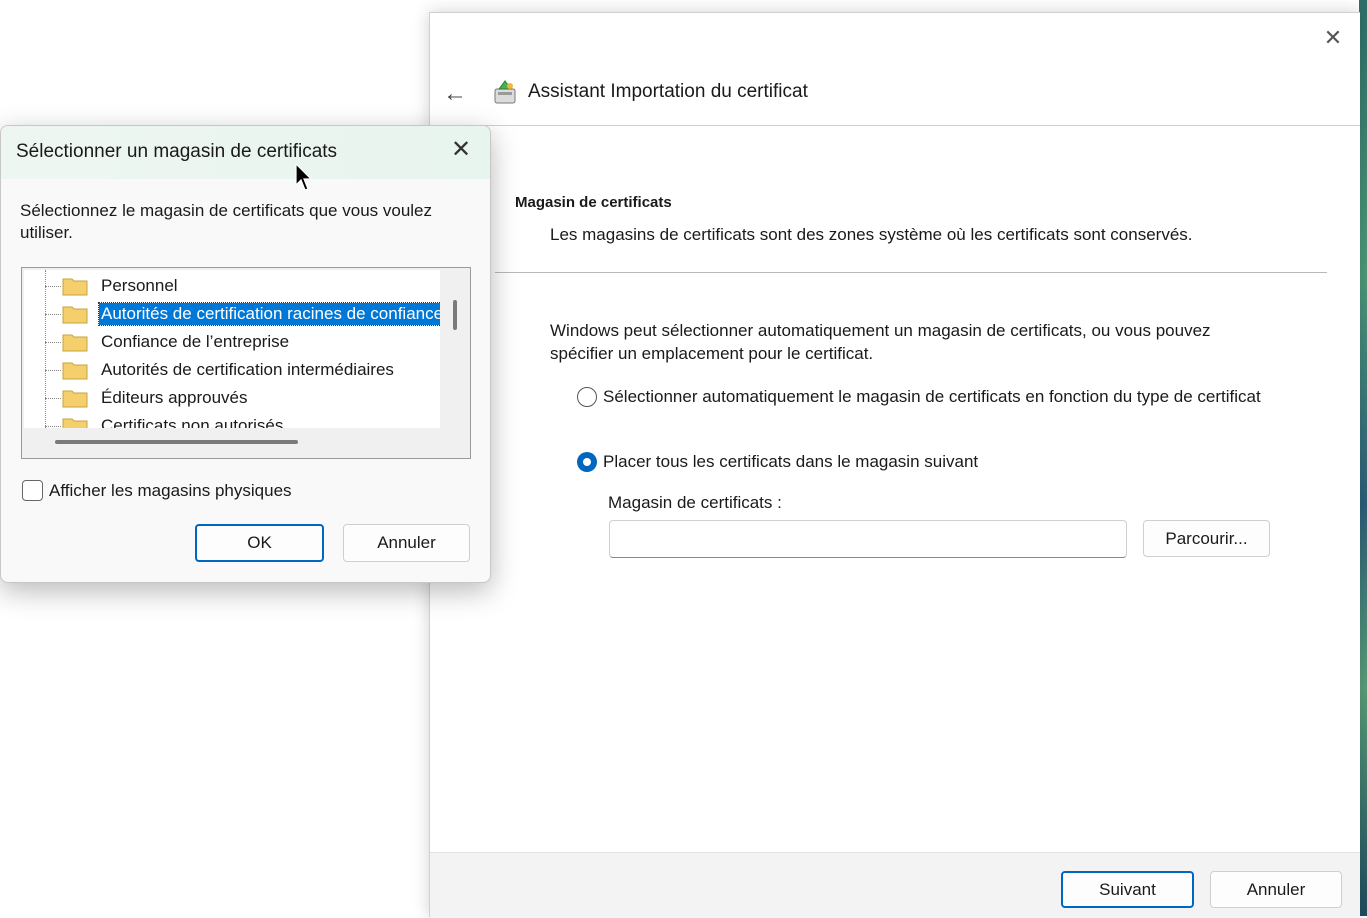 The height and width of the screenshot is (918, 1367). I want to click on tree-item-trusted-publishers: Éditeurs approuvés, so click(232, 398).